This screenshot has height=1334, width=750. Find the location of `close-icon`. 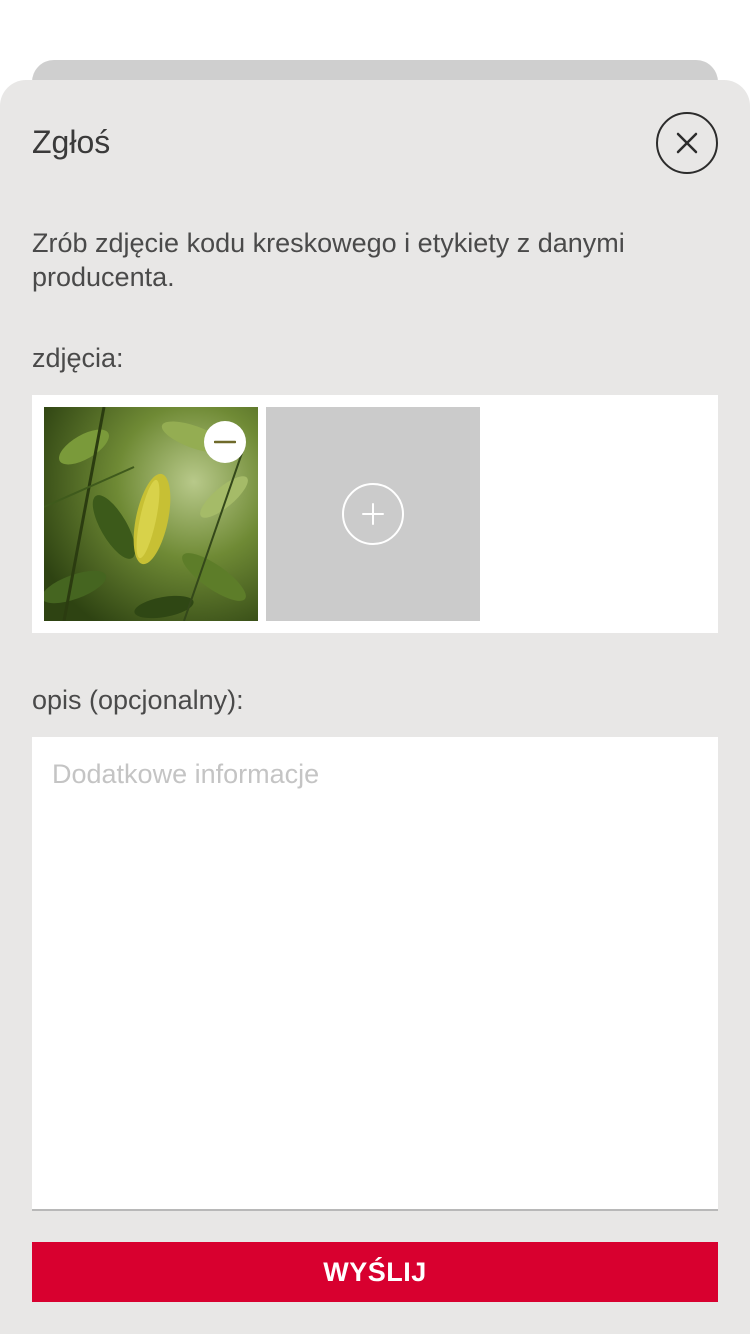

close-icon is located at coordinates (687, 143).